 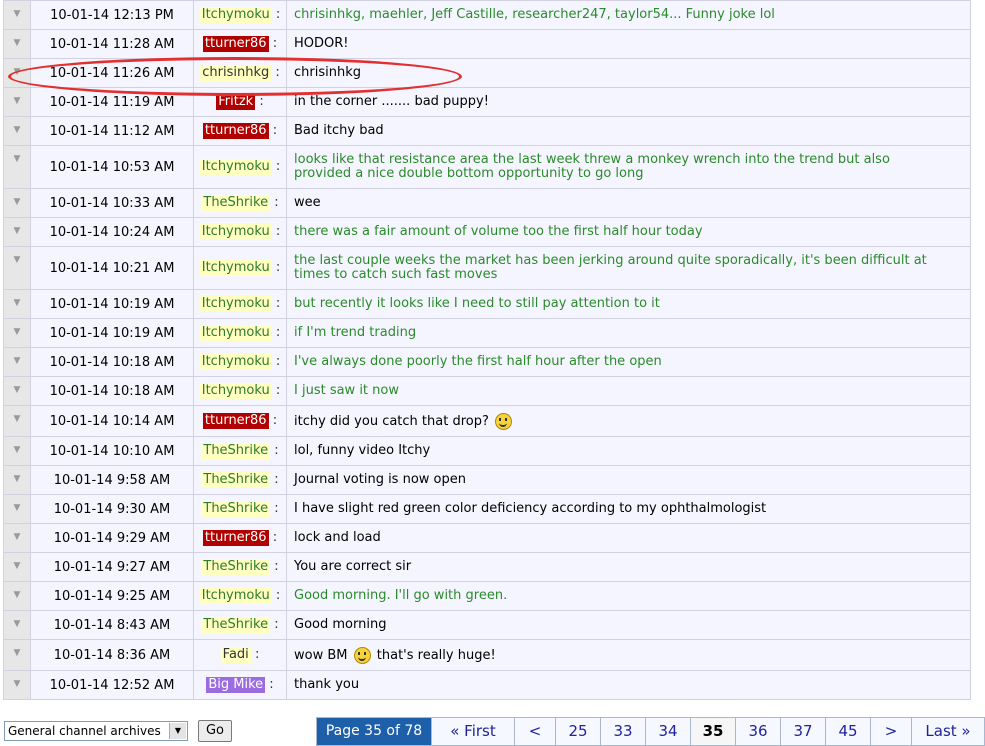 I want to click on message-text: lol, funny video Itchy, so click(x=362, y=450).